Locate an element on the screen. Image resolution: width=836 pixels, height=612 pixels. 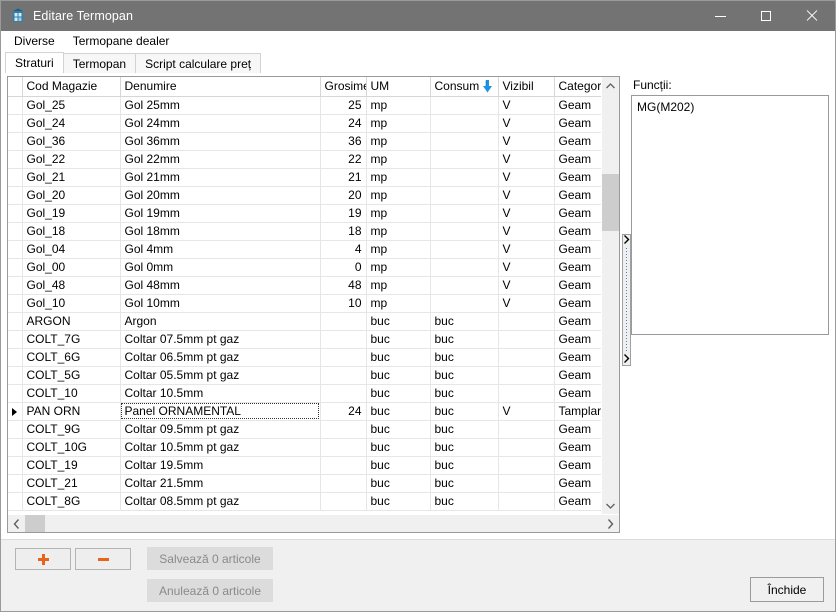
cell-denumire: Coltar 19.5mm is located at coordinates (220, 465).